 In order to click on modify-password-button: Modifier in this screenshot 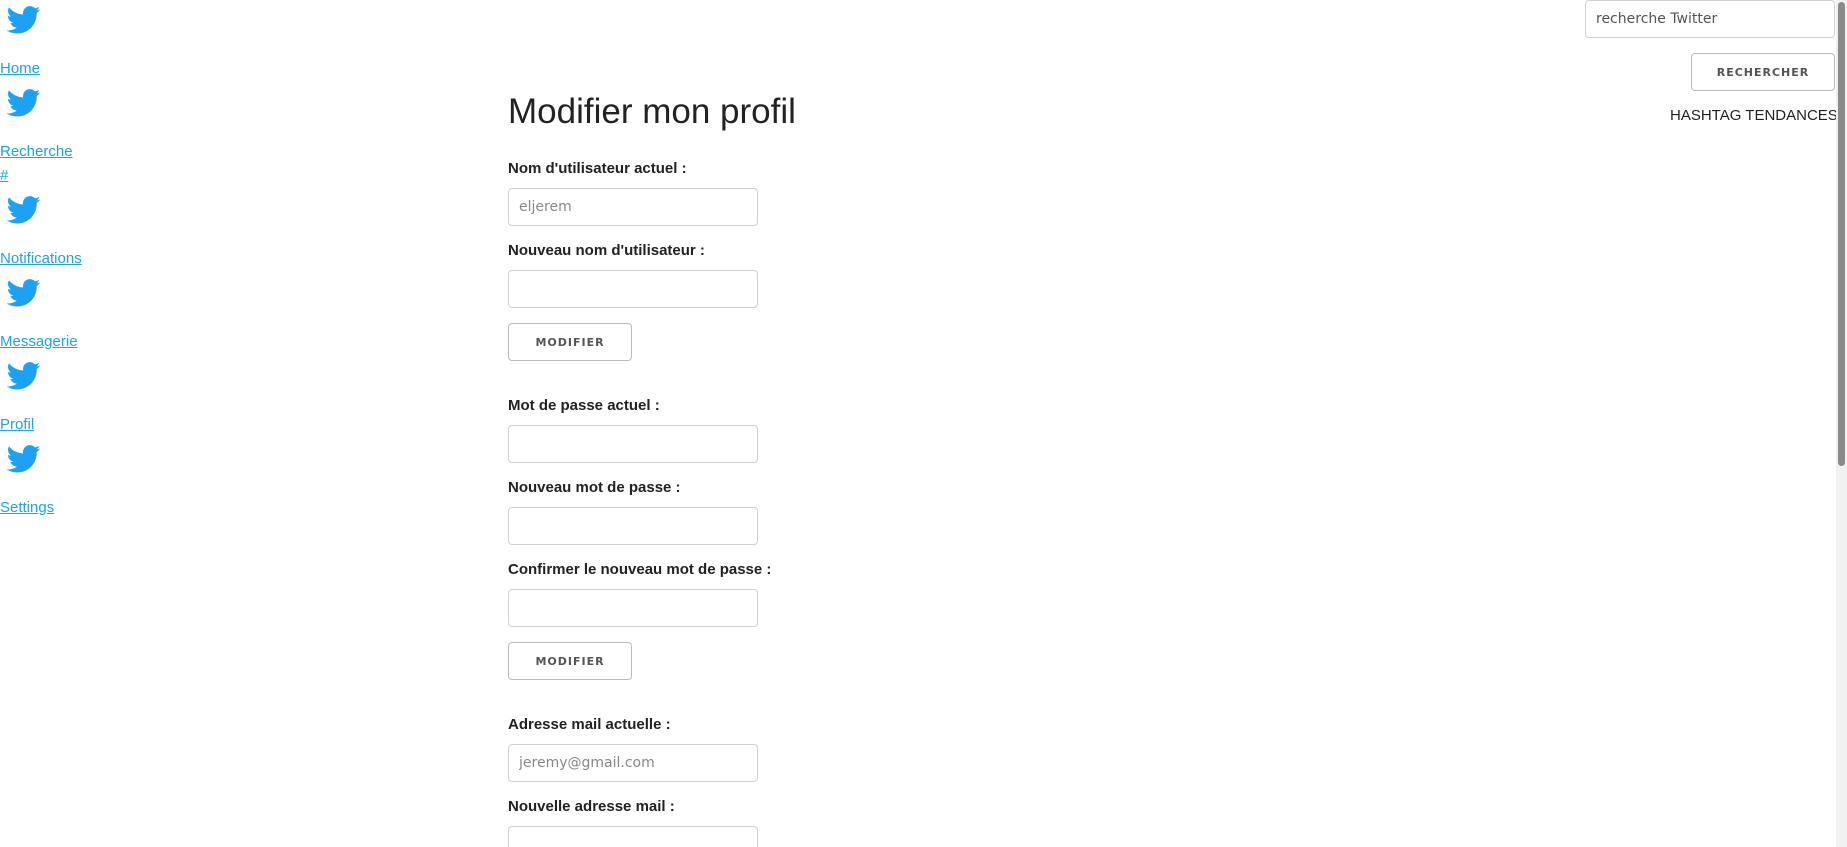, I will do `click(570, 661)`.